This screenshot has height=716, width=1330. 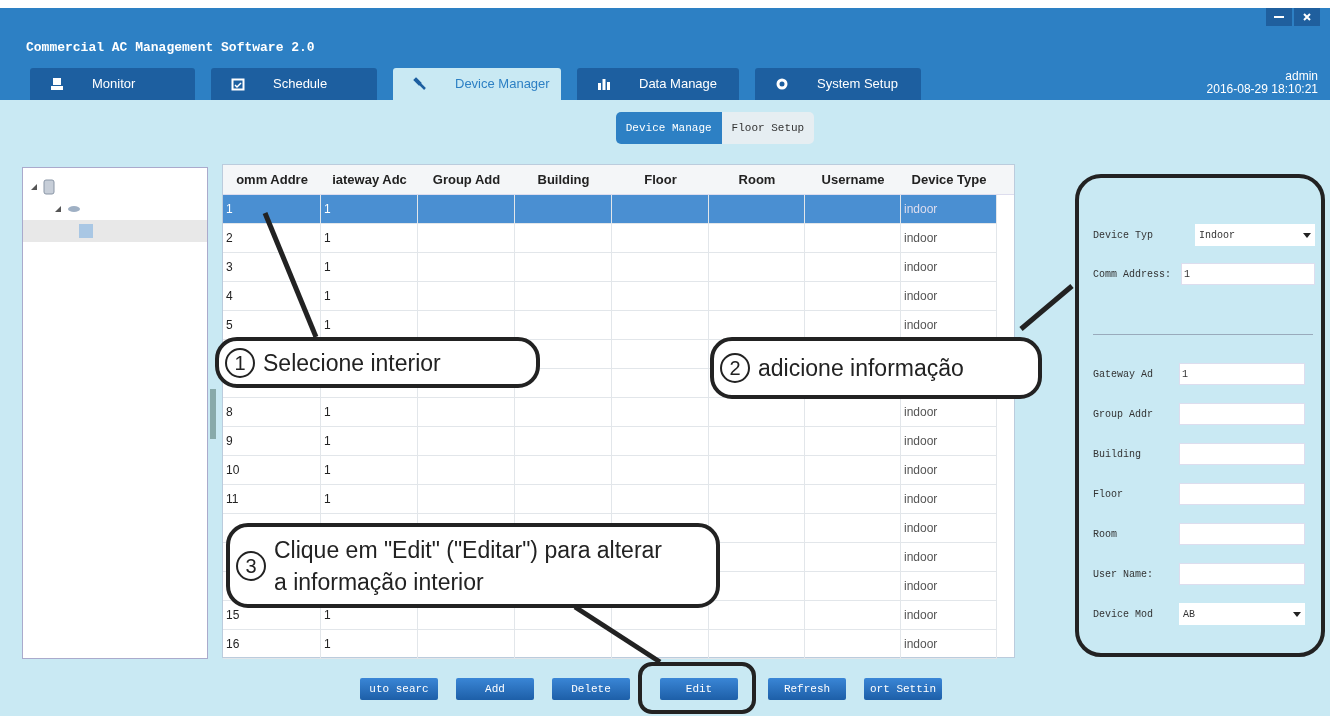 What do you see at coordinates (1123, 414) in the screenshot?
I see `field-label: Group Addr` at bounding box center [1123, 414].